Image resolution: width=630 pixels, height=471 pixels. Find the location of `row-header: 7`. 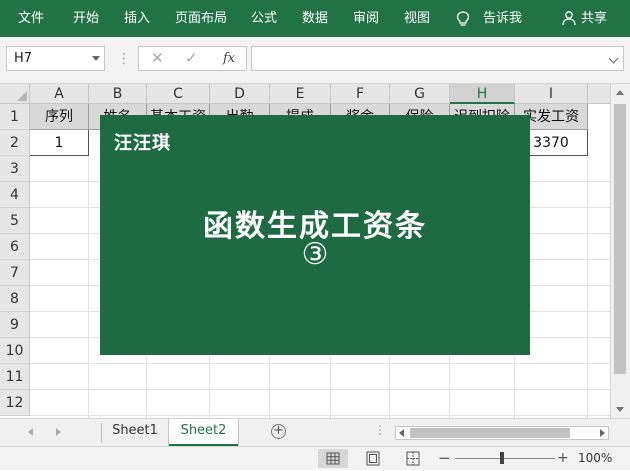

row-header: 7 is located at coordinates (15, 273).